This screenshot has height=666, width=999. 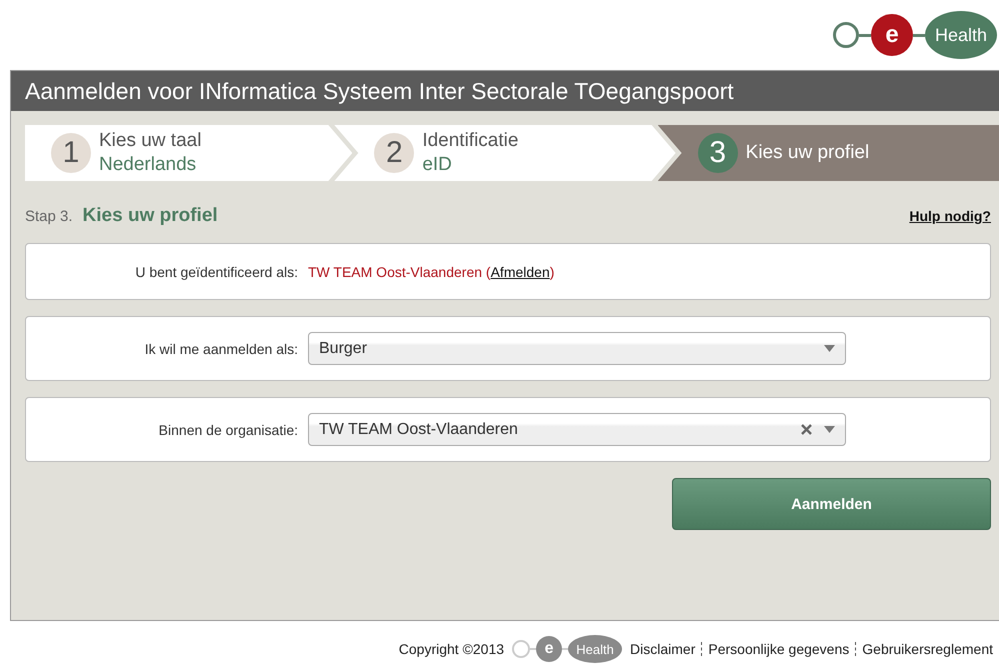 What do you see at coordinates (437, 165) in the screenshot?
I see `step-value: eID` at bounding box center [437, 165].